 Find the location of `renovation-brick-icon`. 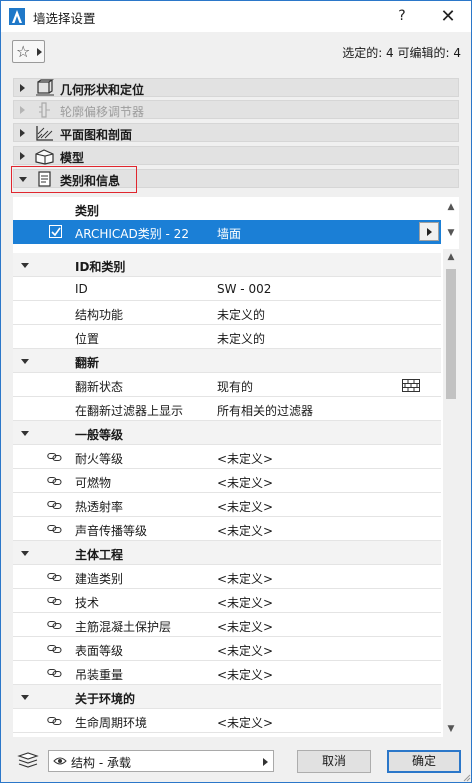

renovation-brick-icon is located at coordinates (411, 385).